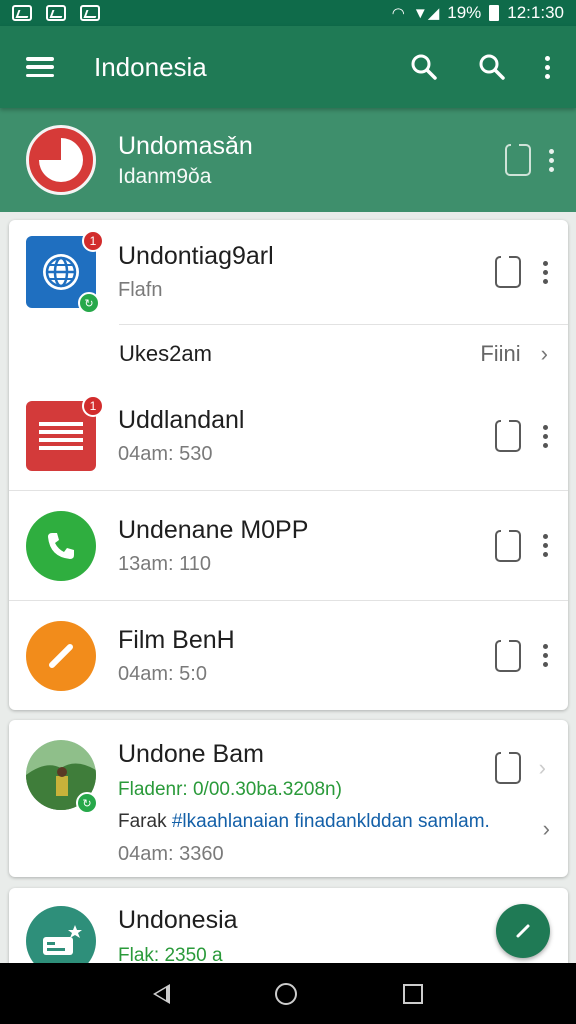 The height and width of the screenshot is (1024, 576). I want to click on battery-percent: 19%, so click(464, 12).